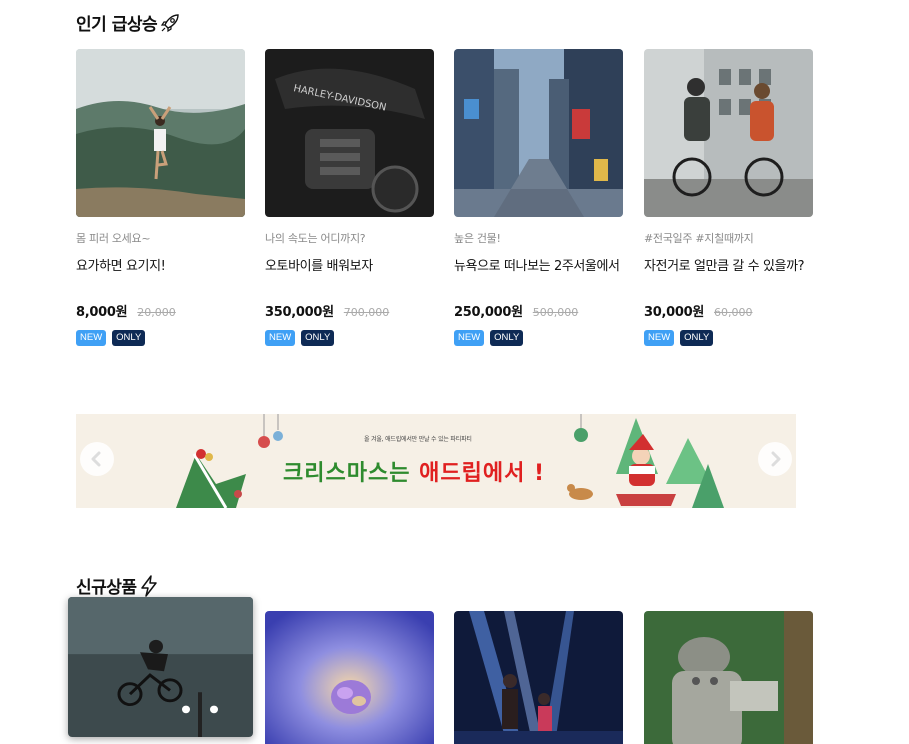  I want to click on carousel-next-button, so click(775, 459).